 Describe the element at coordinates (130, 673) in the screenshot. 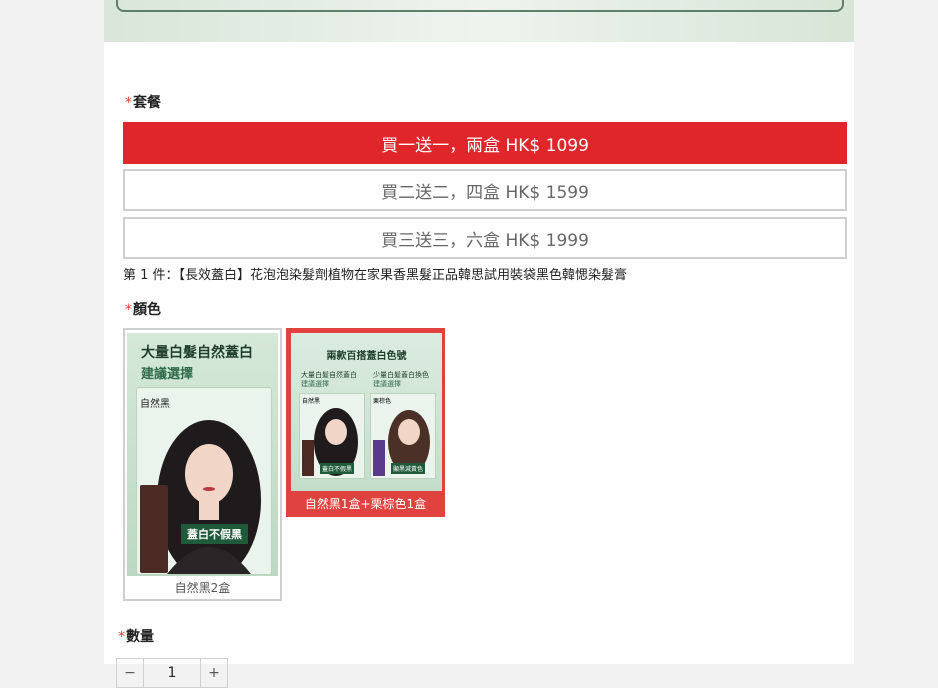

I see `quantity-minus-button: −` at that location.